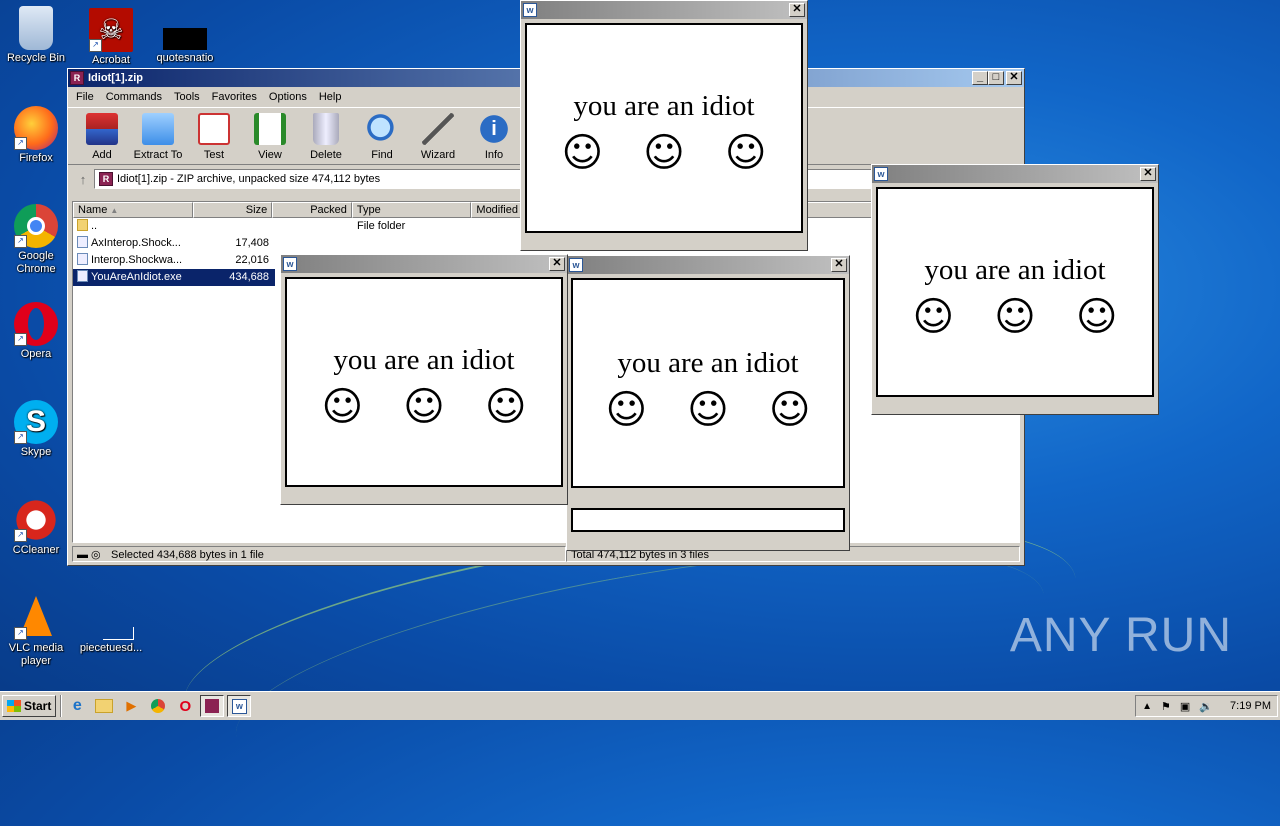 The image size is (1280, 826). What do you see at coordinates (134, 97) in the screenshot?
I see `menu-commands: Commands` at bounding box center [134, 97].